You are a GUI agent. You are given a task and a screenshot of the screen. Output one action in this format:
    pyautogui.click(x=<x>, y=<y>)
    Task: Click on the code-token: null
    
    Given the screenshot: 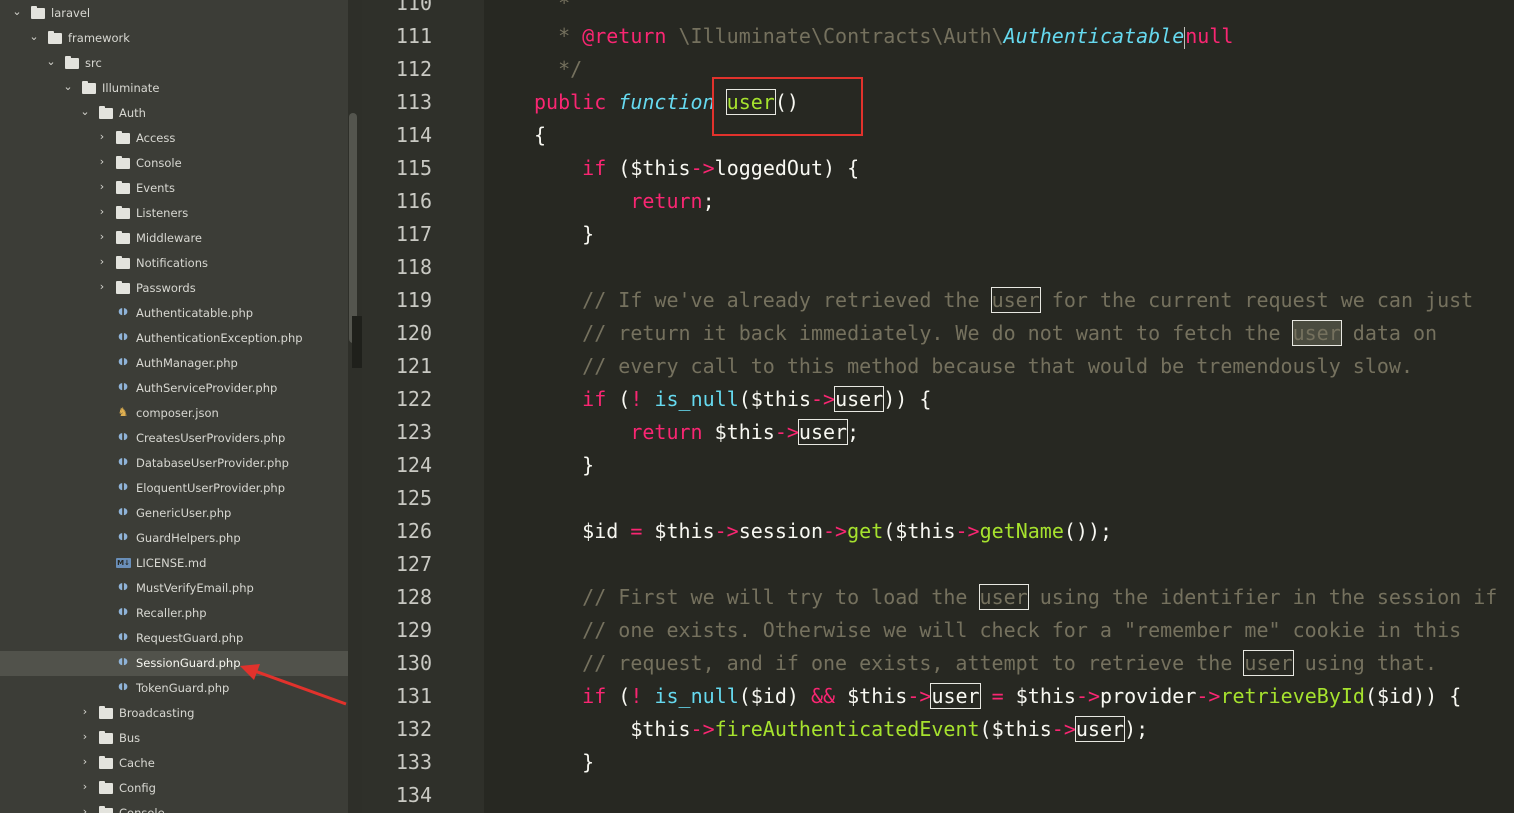 What is the action you would take?
    pyautogui.click(x=1209, y=36)
    